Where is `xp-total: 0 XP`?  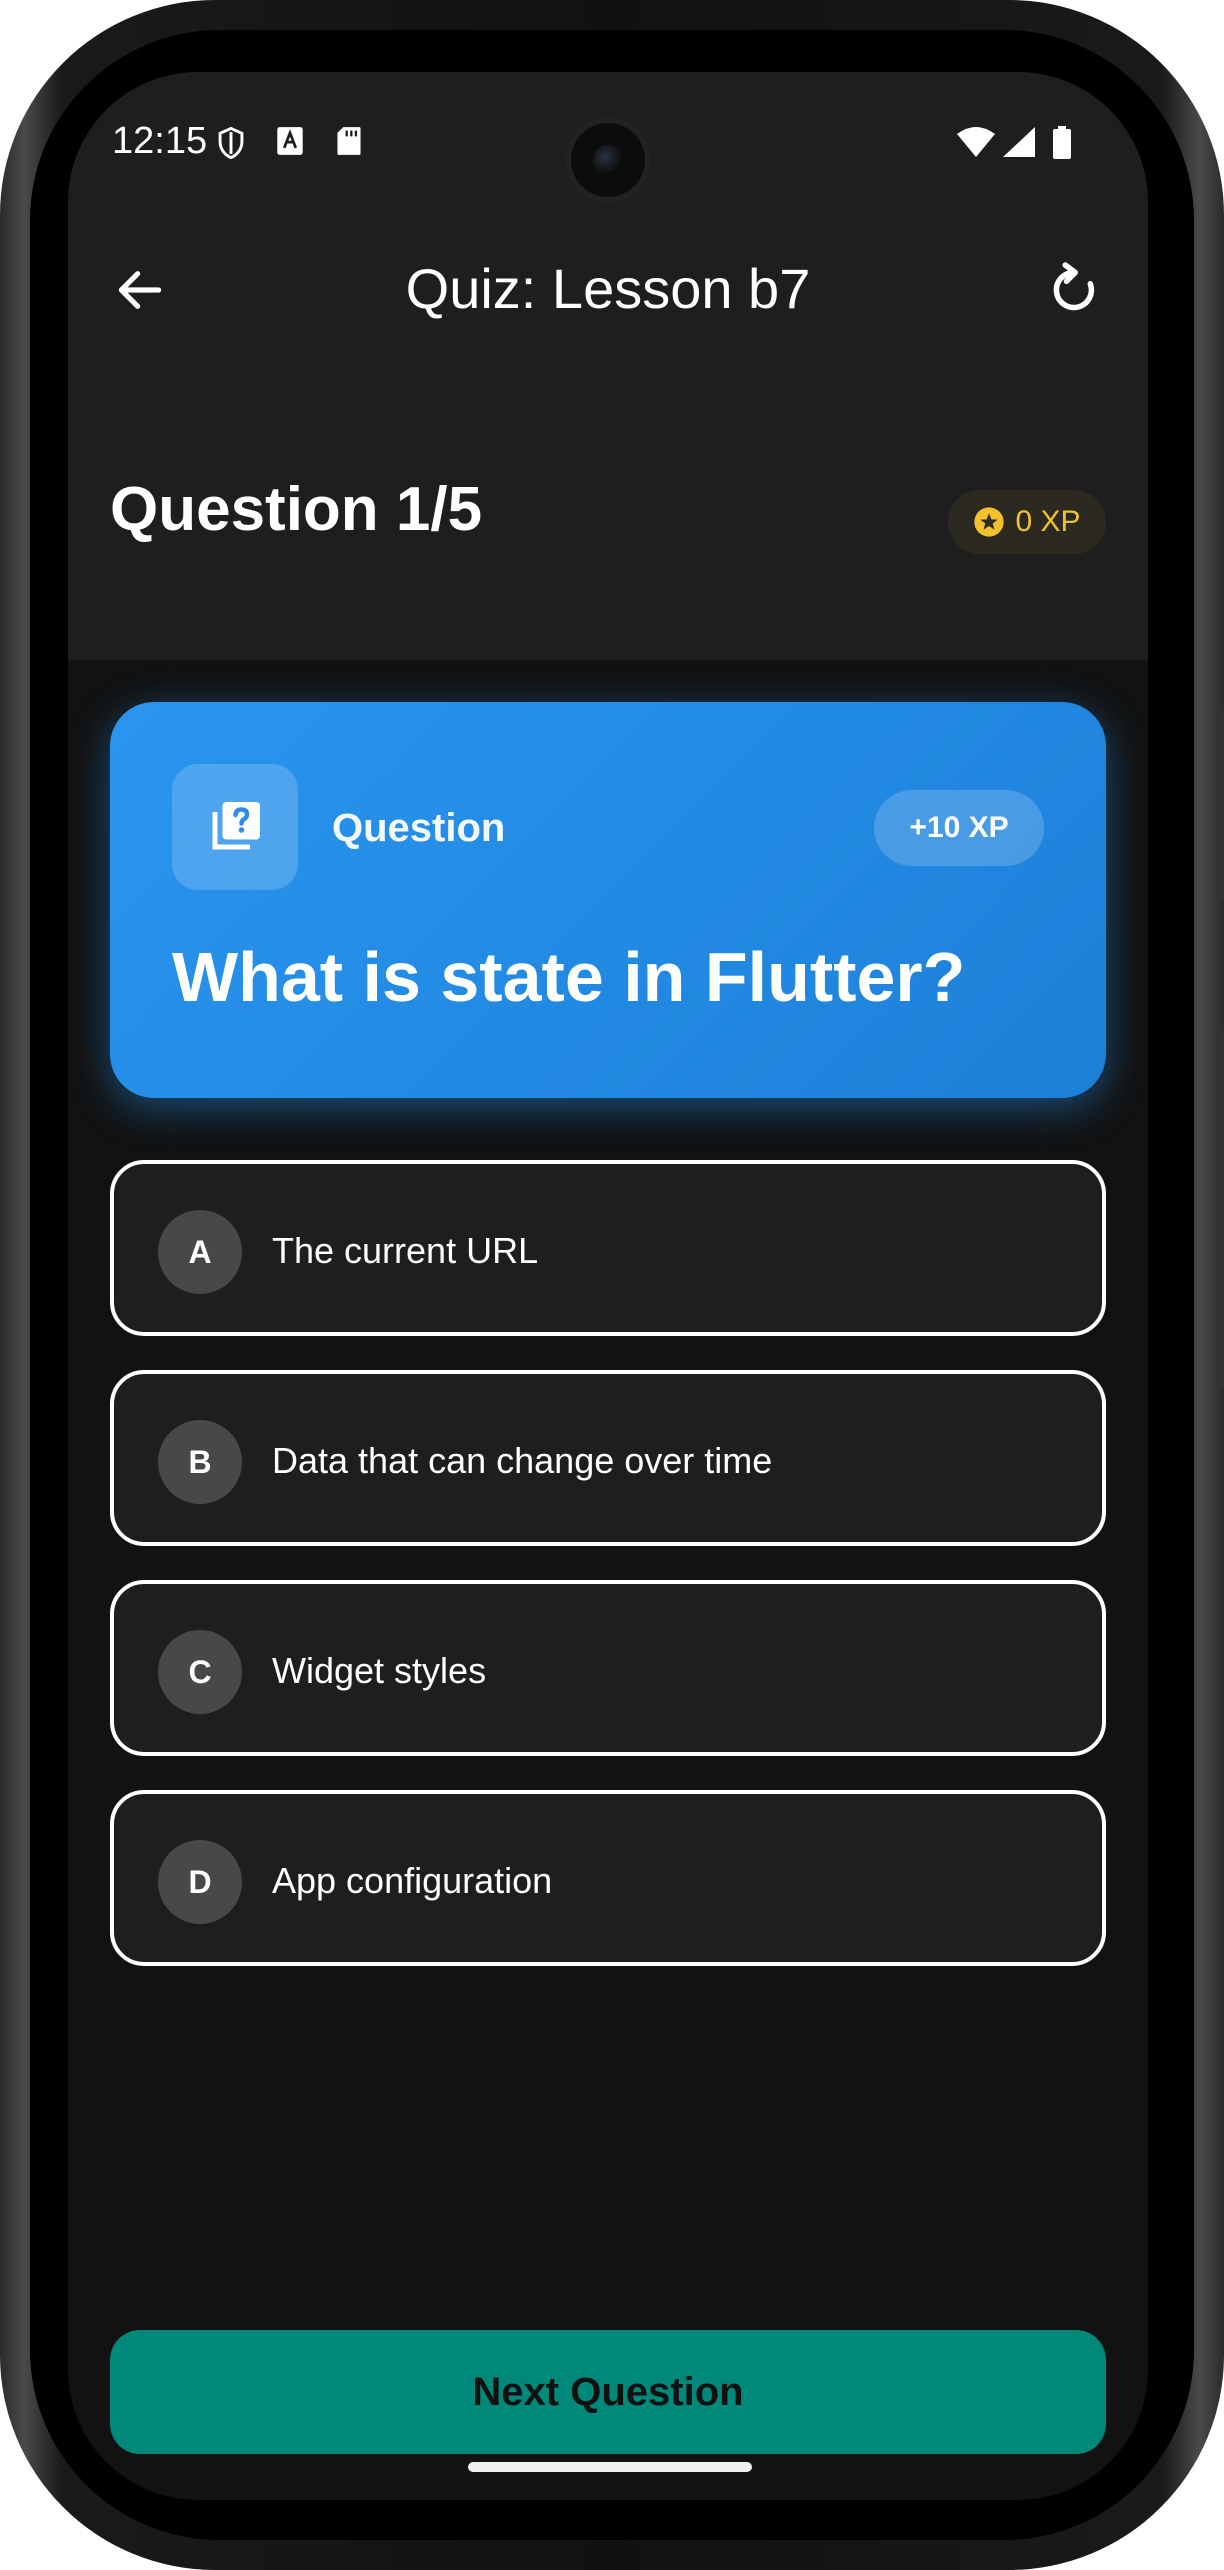 xp-total: 0 XP is located at coordinates (1048, 521).